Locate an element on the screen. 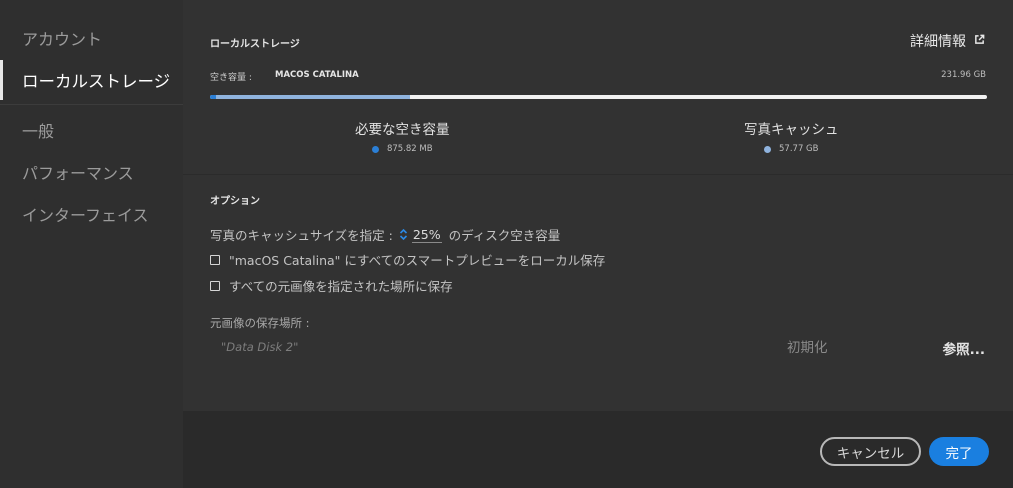 The image size is (1013, 488). disk-size: 231.96 GB is located at coordinates (963, 75).